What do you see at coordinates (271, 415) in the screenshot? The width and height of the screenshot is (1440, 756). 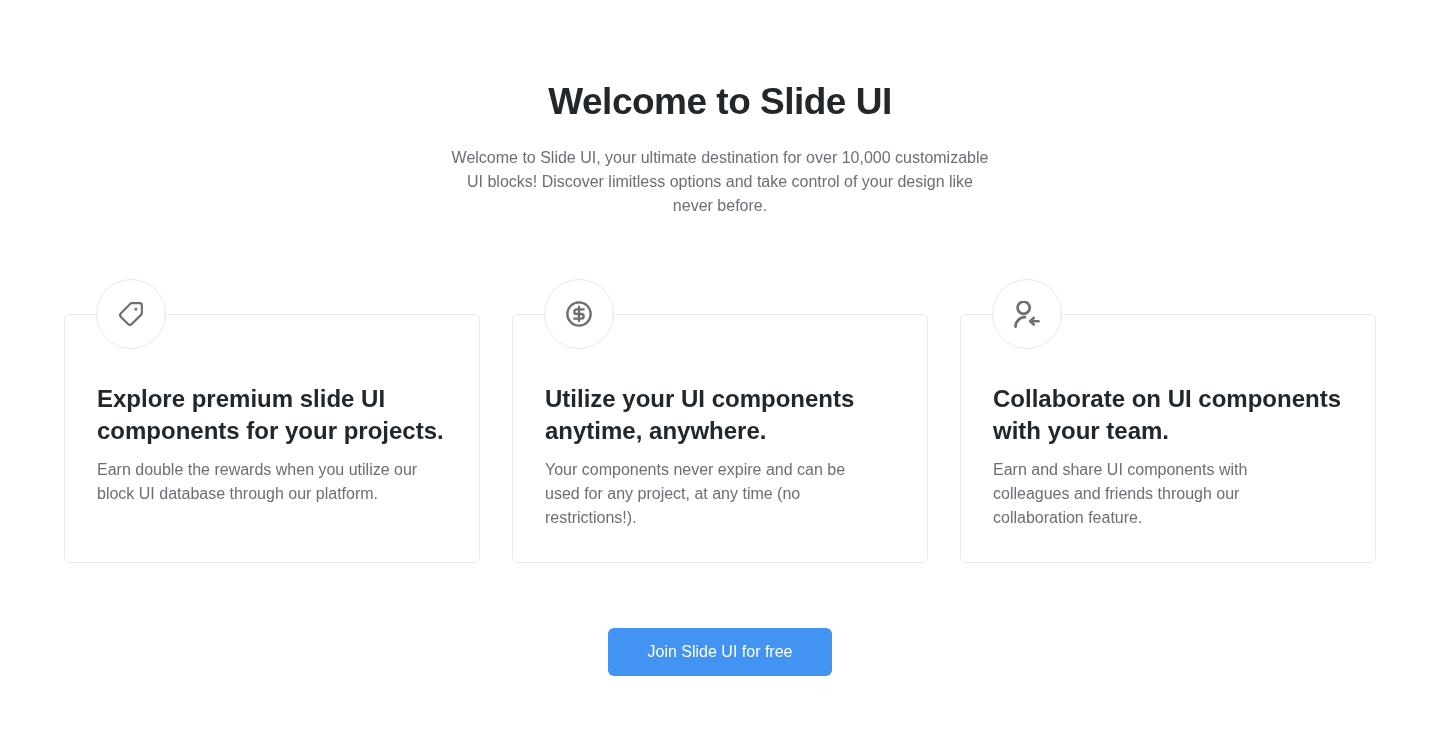 I see `feature-title: Explore premium slide UI components for your projects.` at bounding box center [271, 415].